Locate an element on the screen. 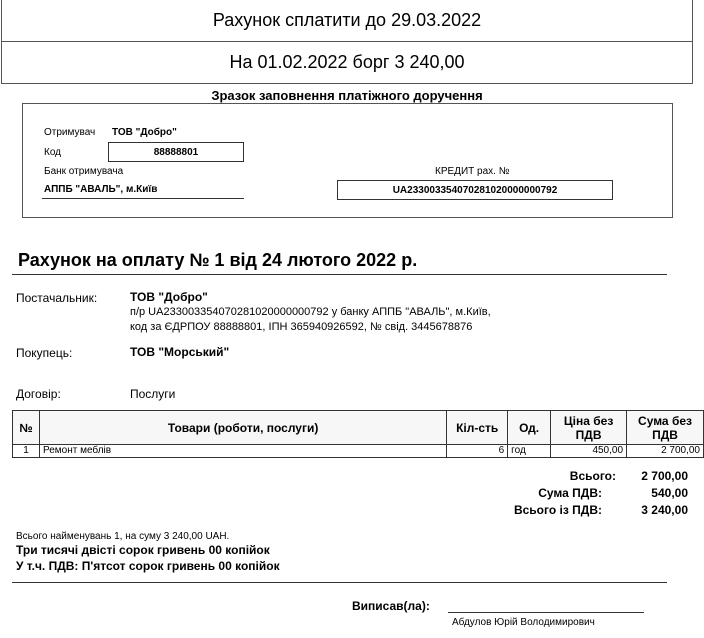  cell-num: 1 is located at coordinates (26, 451).